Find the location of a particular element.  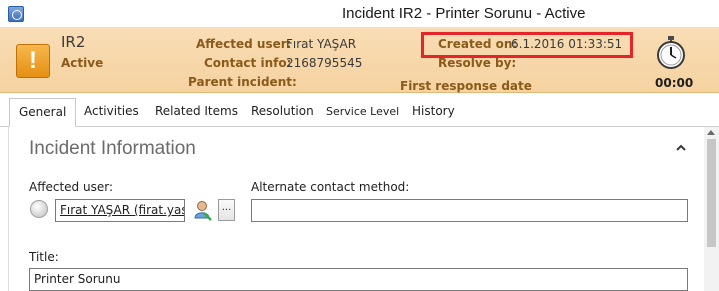

resolve-by-label: Resolve by: is located at coordinates (477, 63).